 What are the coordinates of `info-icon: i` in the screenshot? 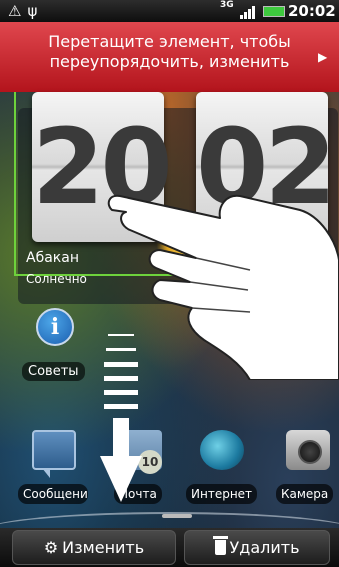 It's located at (55, 327).